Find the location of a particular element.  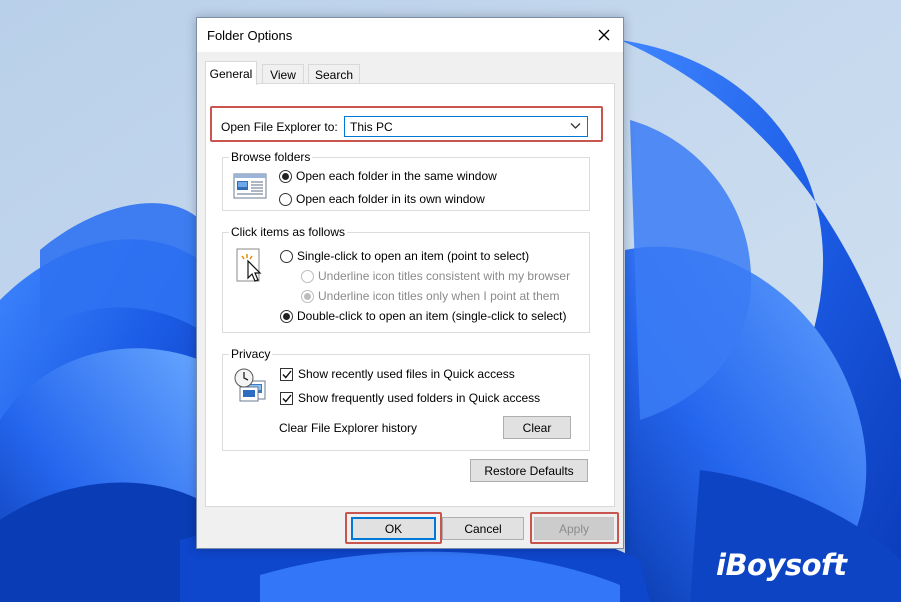

own-window-label: Open each folder in its own window is located at coordinates (390, 199).